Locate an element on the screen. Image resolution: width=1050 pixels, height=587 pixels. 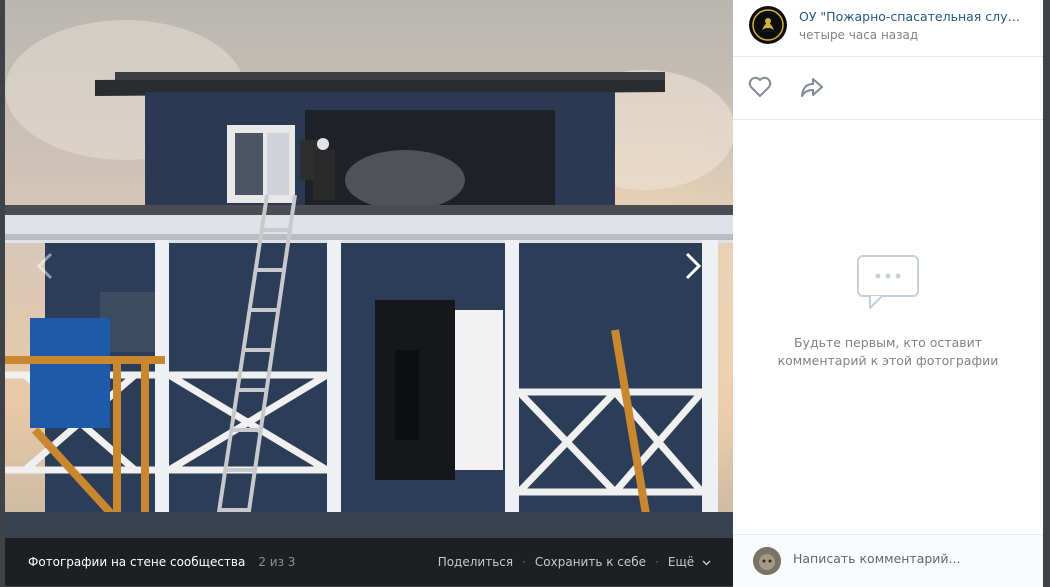
post-time: четыре часа назад is located at coordinates (858, 35).